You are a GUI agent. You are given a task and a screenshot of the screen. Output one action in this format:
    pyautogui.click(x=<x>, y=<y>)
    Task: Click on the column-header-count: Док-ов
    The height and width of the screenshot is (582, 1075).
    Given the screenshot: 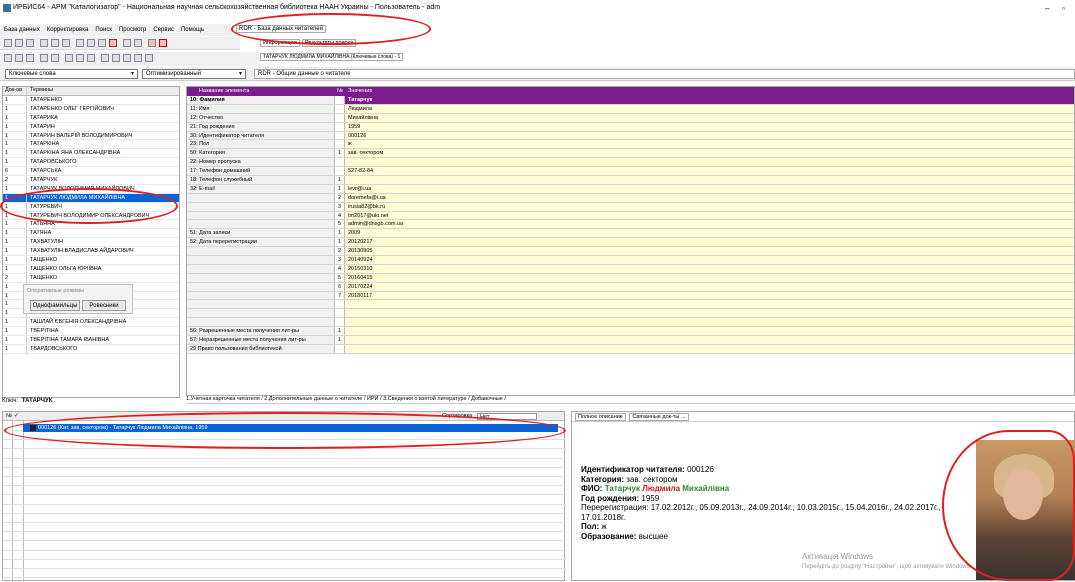 What is the action you would take?
    pyautogui.click(x=15, y=91)
    